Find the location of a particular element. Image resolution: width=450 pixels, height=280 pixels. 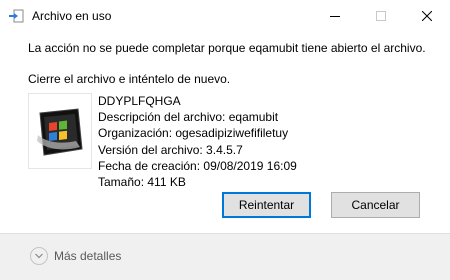

title-bar: Archivo en uso is located at coordinates (225, 15).